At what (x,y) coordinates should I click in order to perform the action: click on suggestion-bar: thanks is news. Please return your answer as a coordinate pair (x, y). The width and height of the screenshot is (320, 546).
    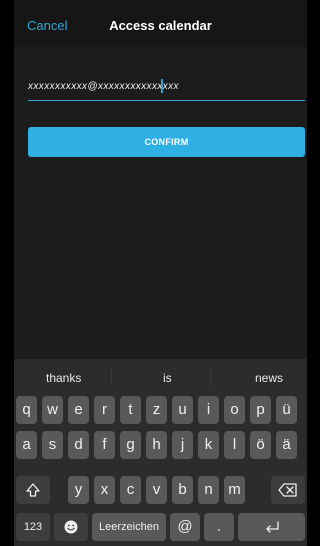
    Looking at the image, I should click on (160, 377).